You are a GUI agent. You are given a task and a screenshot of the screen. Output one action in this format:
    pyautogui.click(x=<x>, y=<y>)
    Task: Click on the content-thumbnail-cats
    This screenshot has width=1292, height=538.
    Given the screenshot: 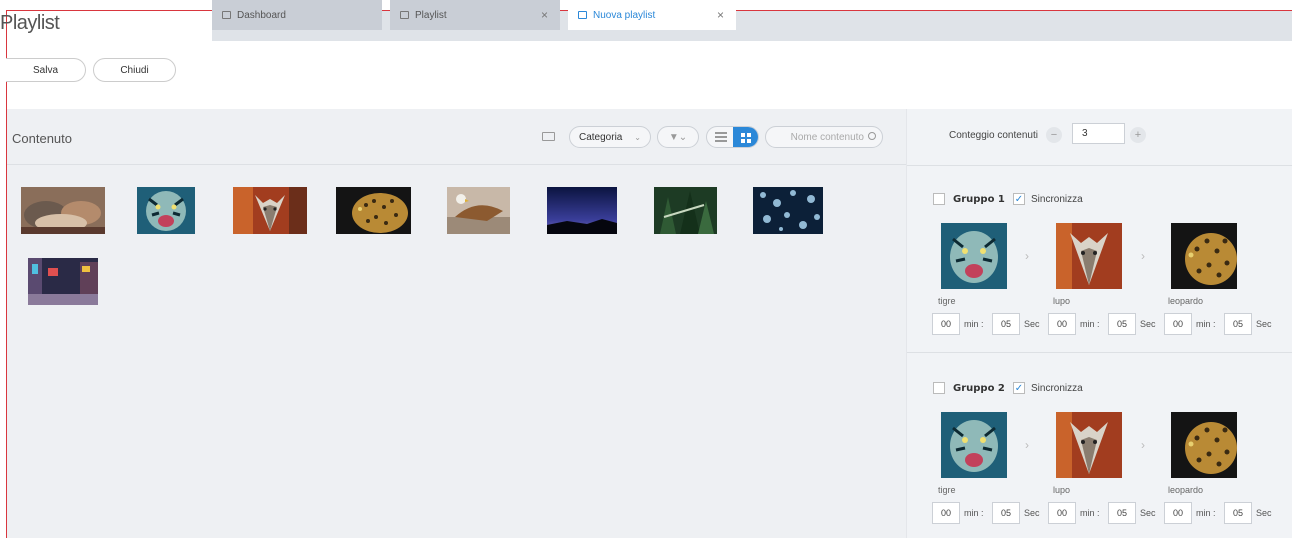 What is the action you would take?
    pyautogui.click(x=63, y=210)
    